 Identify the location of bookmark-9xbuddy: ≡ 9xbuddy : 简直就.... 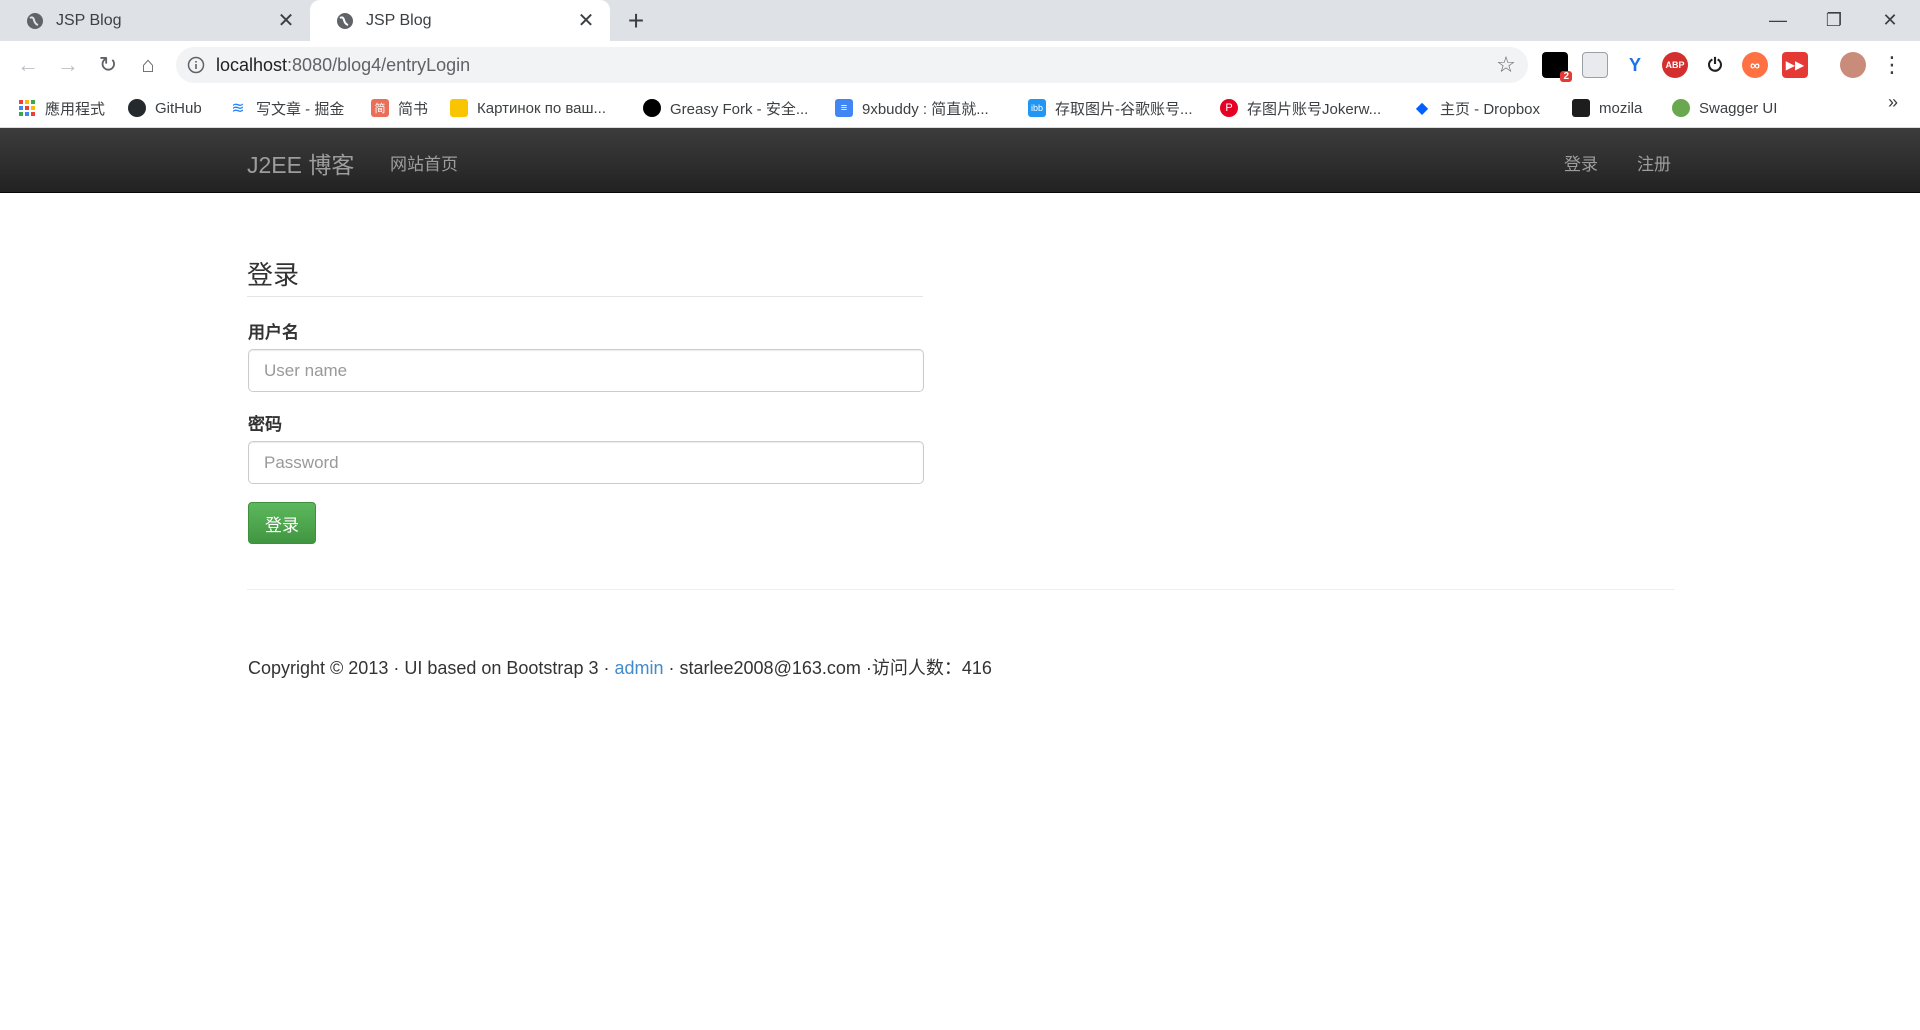
(912, 108).